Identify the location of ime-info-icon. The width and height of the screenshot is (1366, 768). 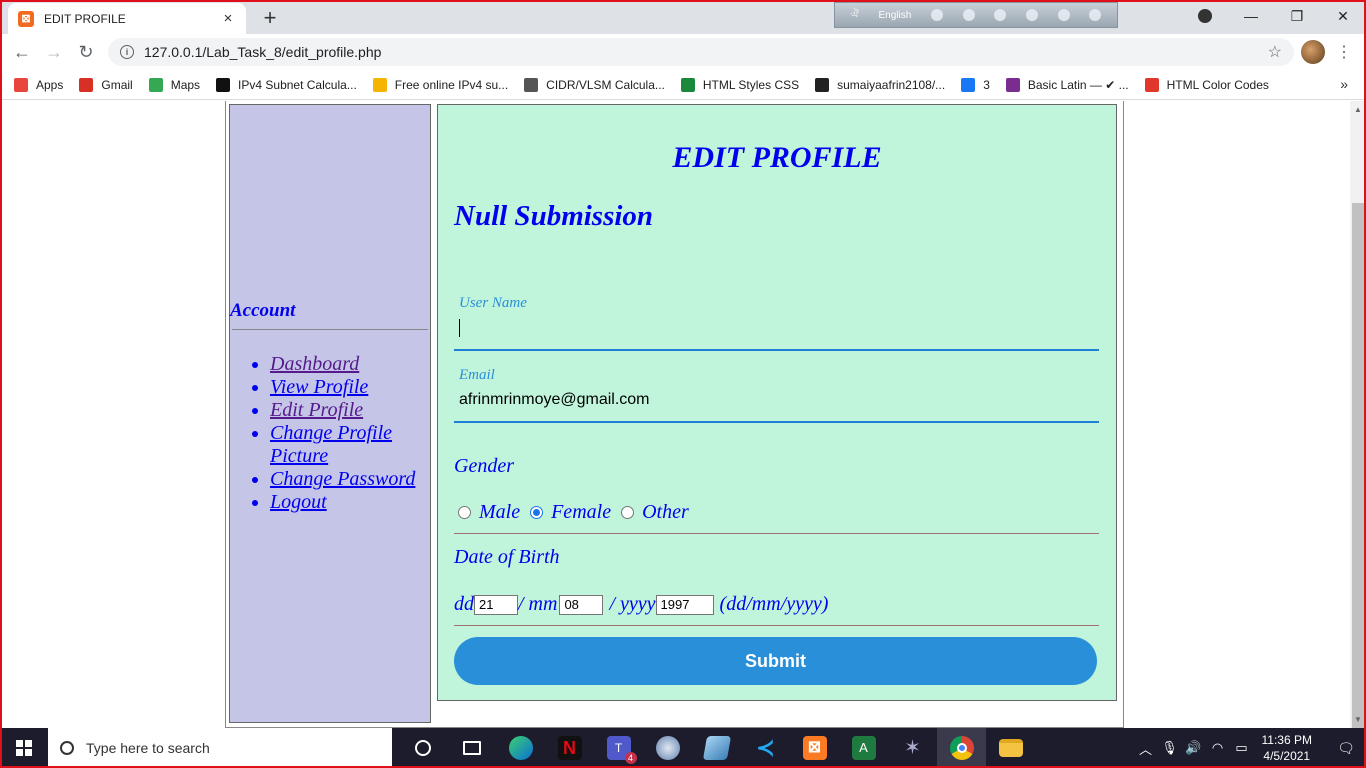
(1095, 15).